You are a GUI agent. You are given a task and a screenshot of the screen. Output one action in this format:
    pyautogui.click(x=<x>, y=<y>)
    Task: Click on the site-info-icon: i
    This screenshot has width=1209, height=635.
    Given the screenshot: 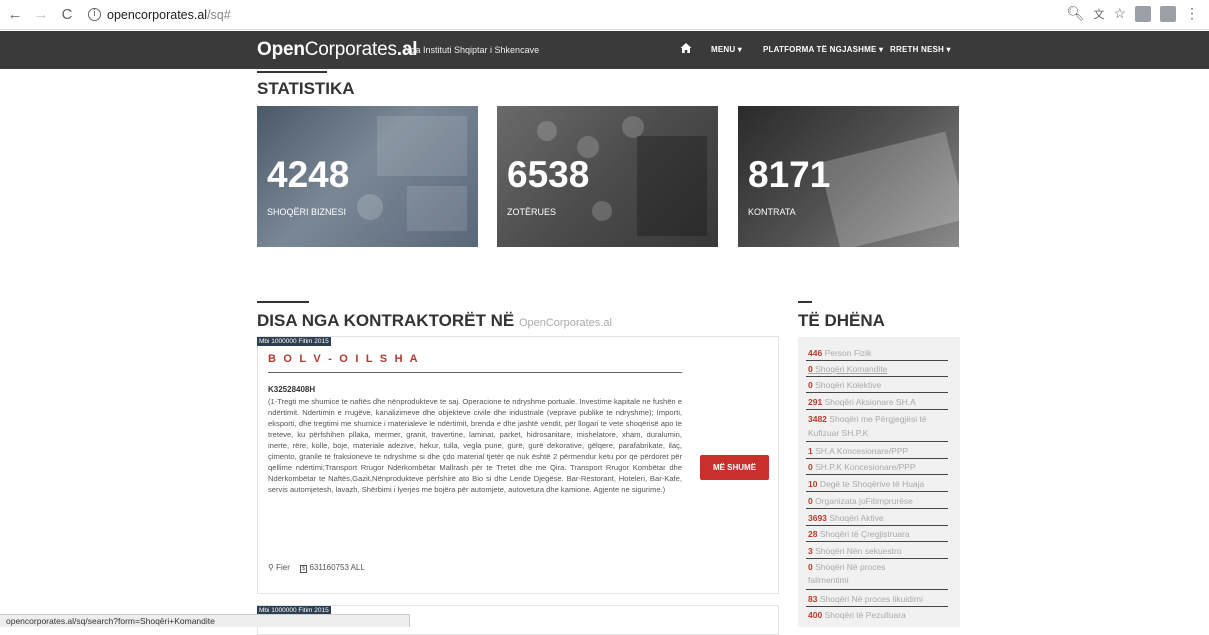 What is the action you would take?
    pyautogui.click(x=94, y=14)
    